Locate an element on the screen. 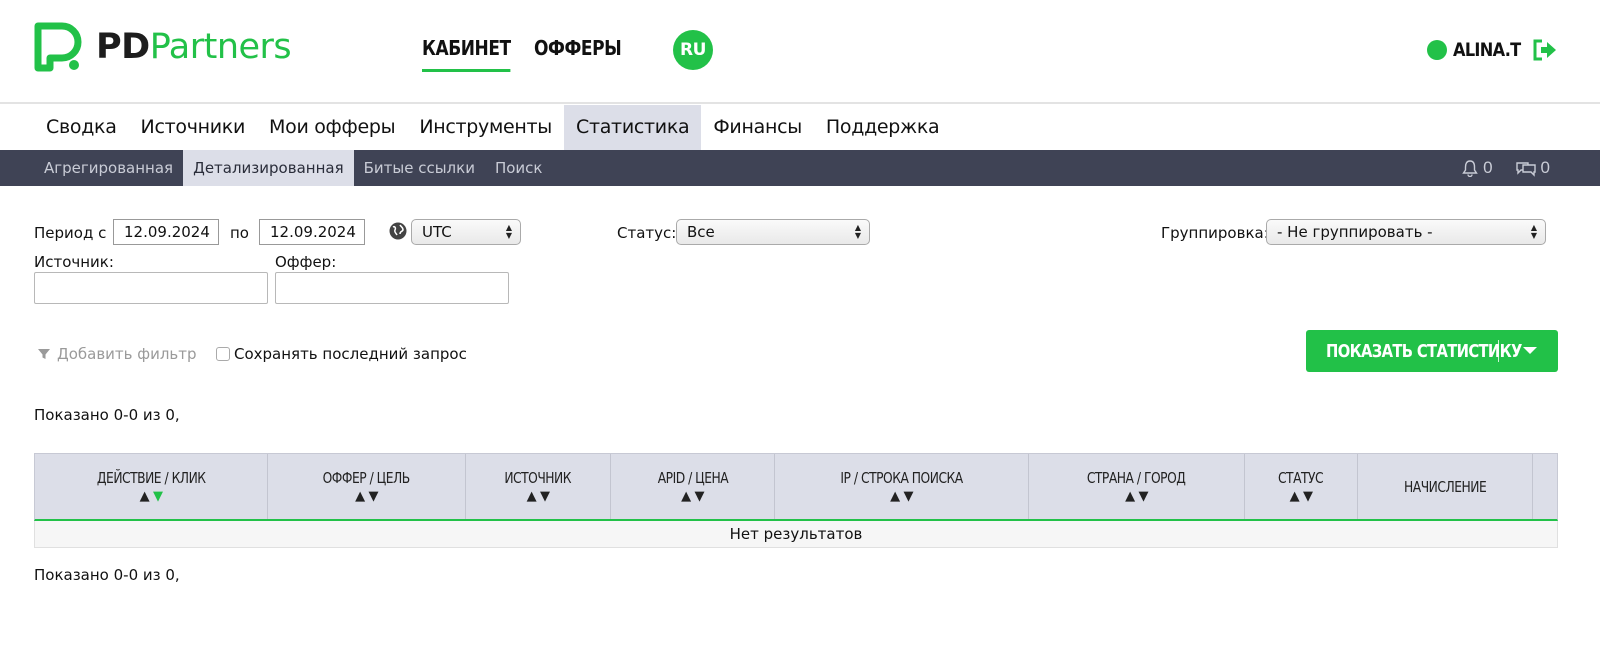 The image size is (1600, 667). add-filter-button: Добавить фильтр is located at coordinates (117, 354).